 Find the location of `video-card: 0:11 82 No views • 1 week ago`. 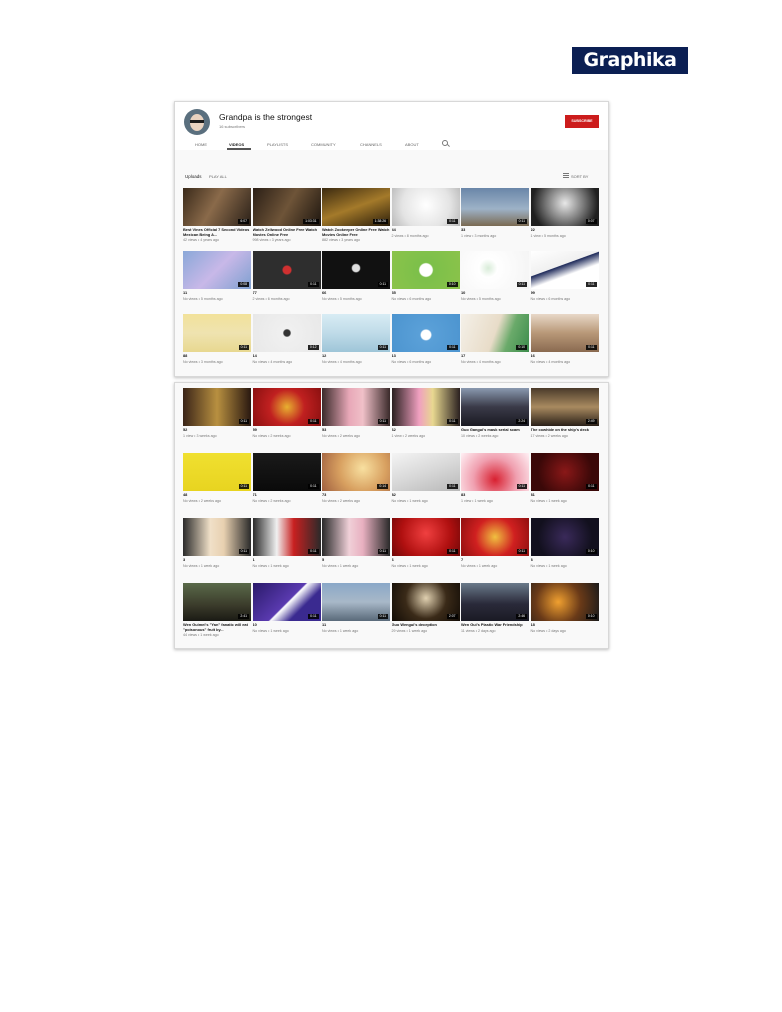

video-card: 0:11 82 No views • 1 week ago is located at coordinates (425, 478).